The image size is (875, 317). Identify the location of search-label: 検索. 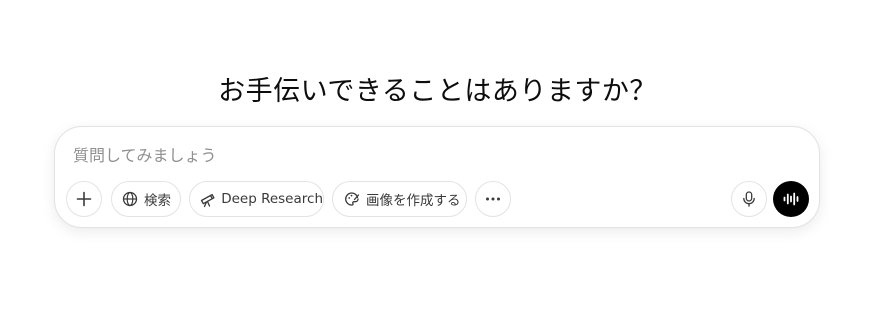
(157, 201).